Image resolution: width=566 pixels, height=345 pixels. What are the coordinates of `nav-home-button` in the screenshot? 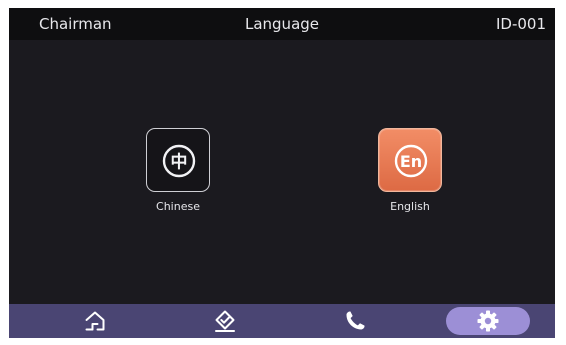 It's located at (95, 321).